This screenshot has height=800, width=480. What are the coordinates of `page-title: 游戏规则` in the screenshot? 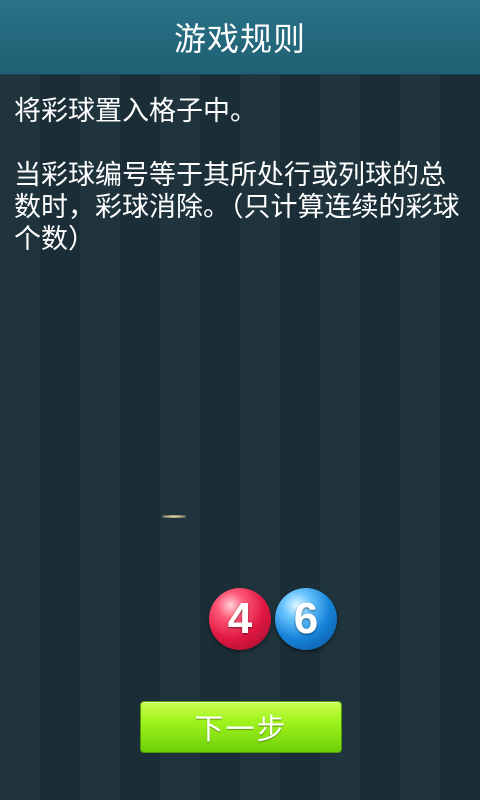 It's located at (239, 39).